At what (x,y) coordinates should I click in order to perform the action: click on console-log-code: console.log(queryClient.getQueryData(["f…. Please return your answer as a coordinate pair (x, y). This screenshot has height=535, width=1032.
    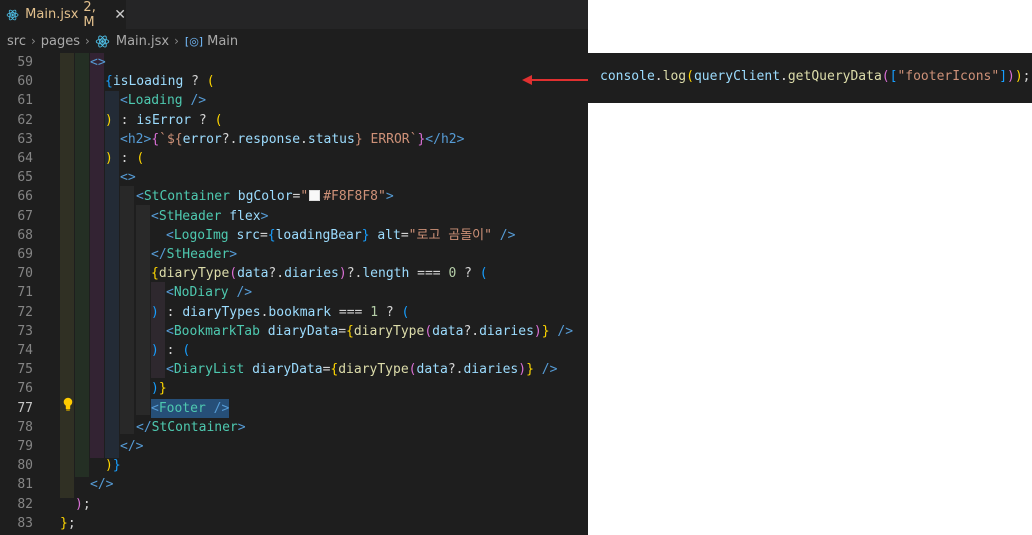
    Looking at the image, I should click on (815, 76).